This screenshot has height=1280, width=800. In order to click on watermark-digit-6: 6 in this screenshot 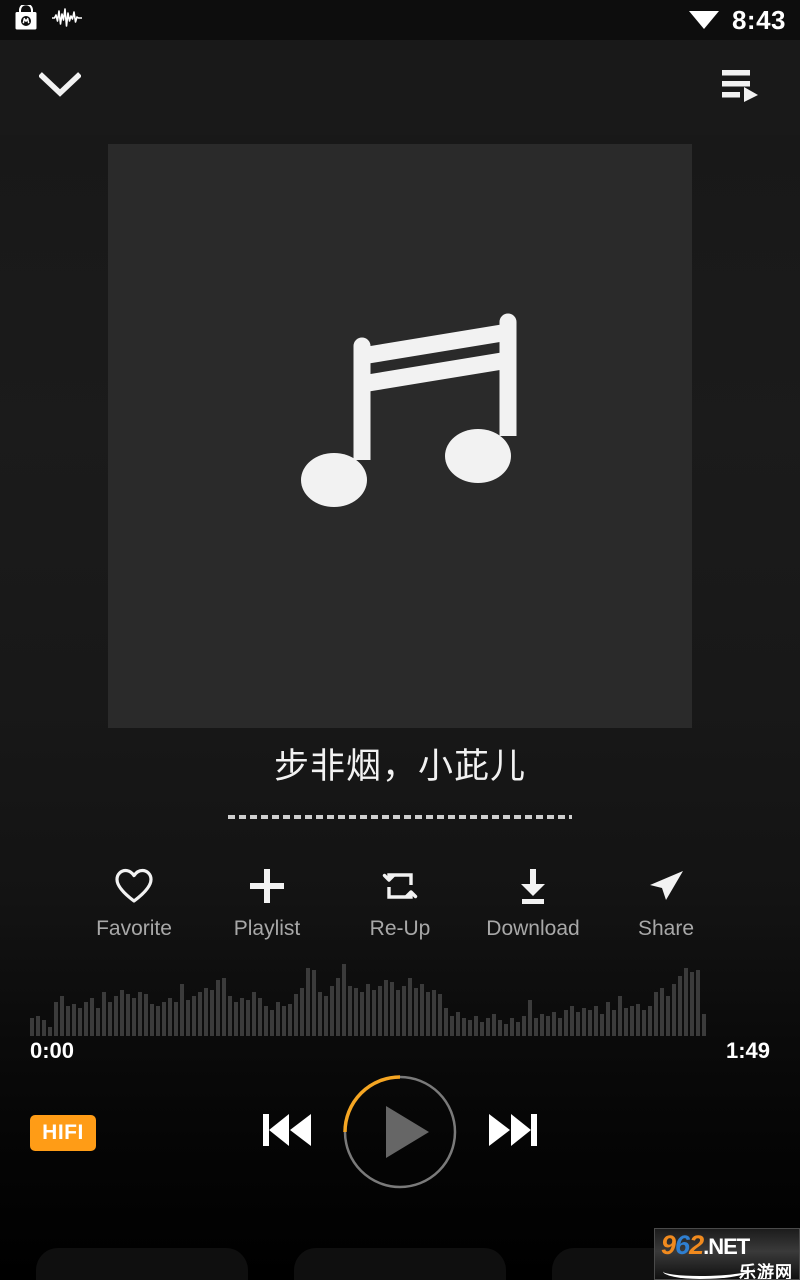, I will do `click(682, 1245)`.